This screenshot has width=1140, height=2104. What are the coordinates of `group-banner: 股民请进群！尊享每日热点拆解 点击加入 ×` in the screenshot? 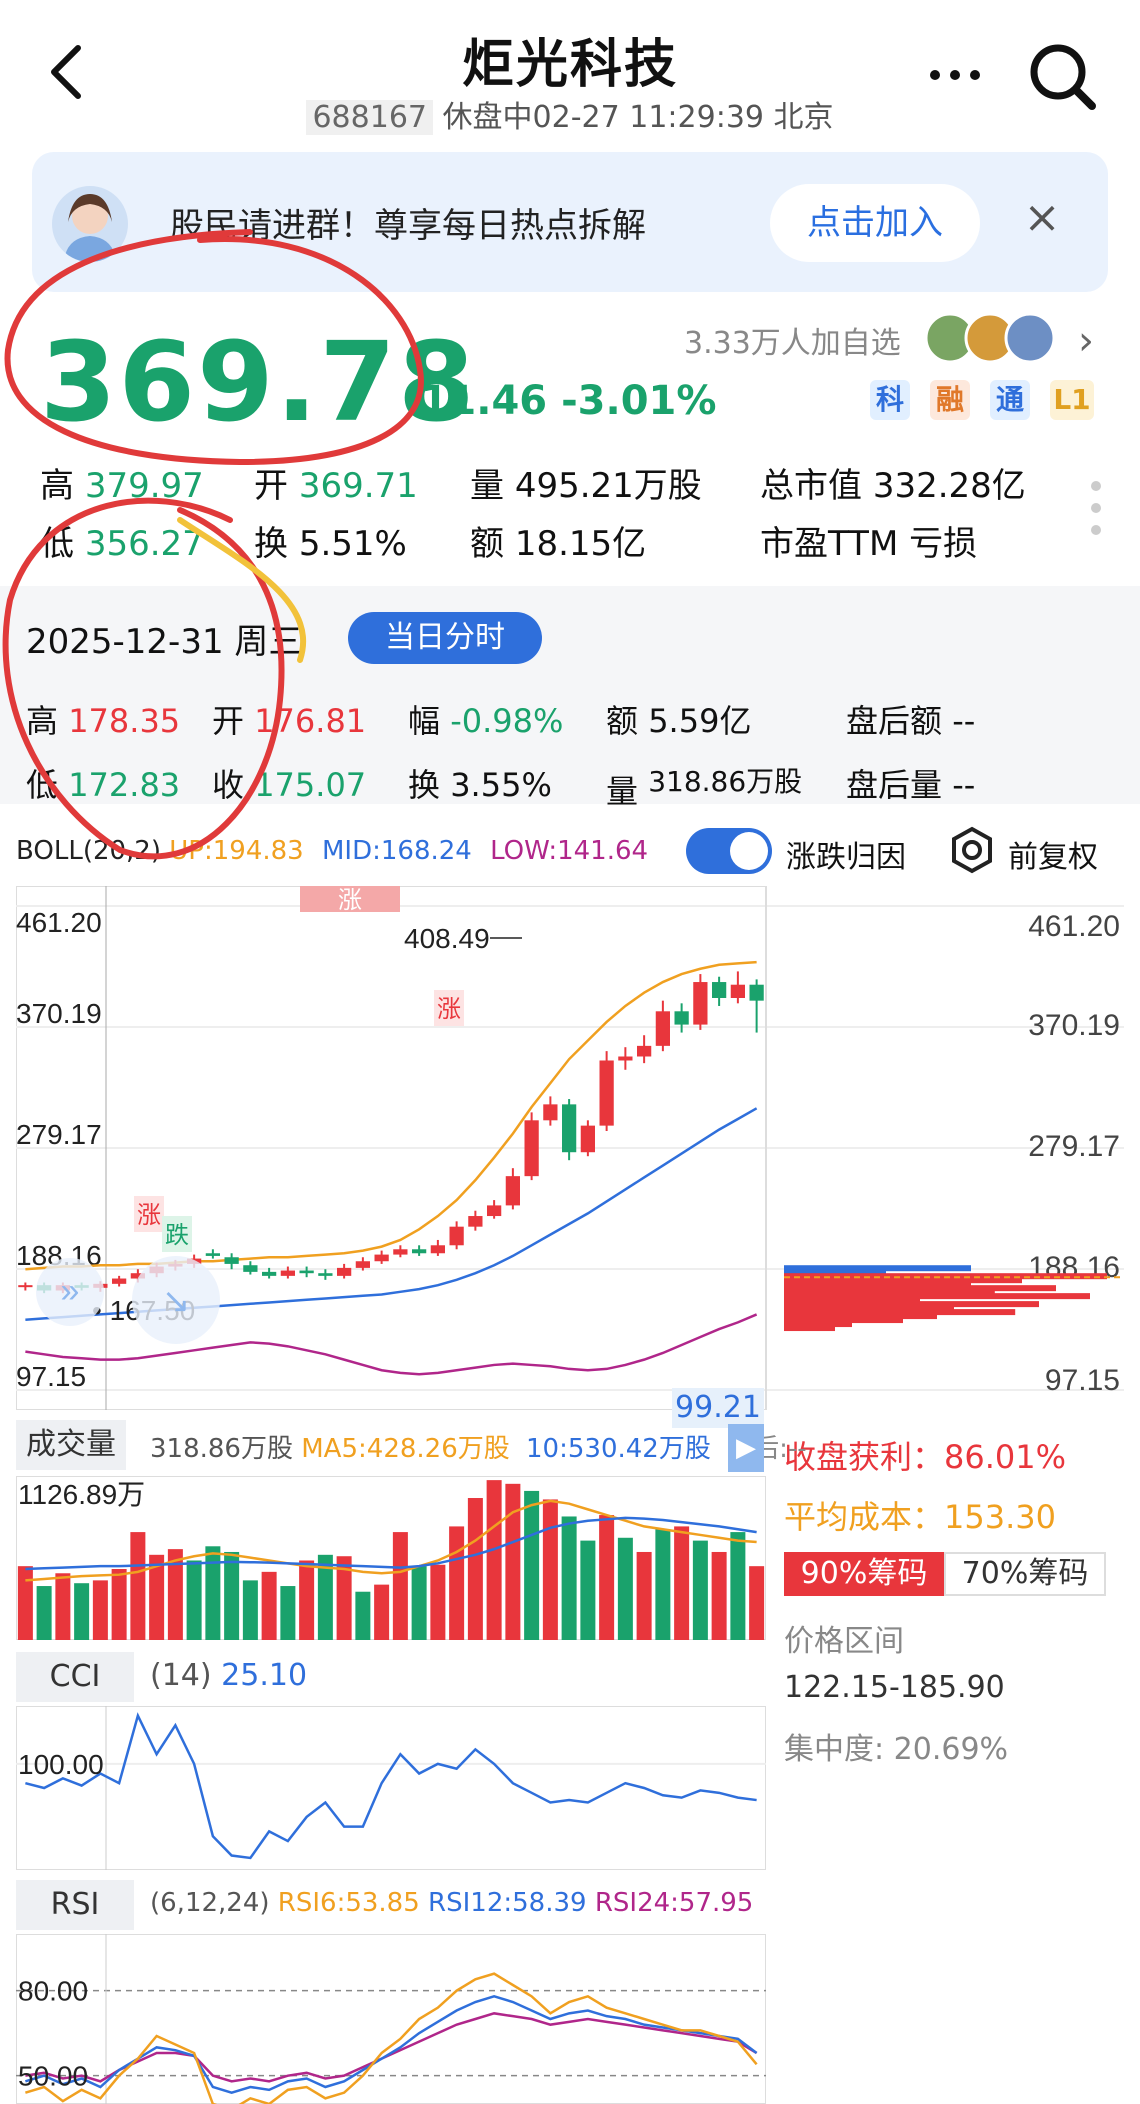 It's located at (570, 222).